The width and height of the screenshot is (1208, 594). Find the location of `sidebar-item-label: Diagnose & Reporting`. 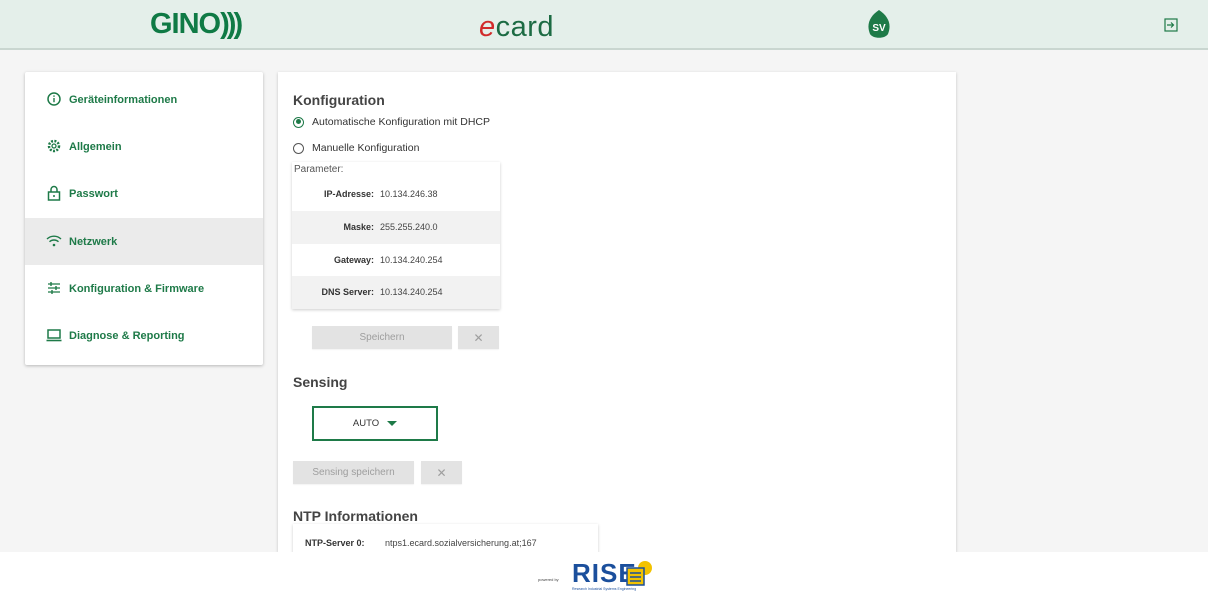

sidebar-item-label: Diagnose & Reporting is located at coordinates (127, 335).